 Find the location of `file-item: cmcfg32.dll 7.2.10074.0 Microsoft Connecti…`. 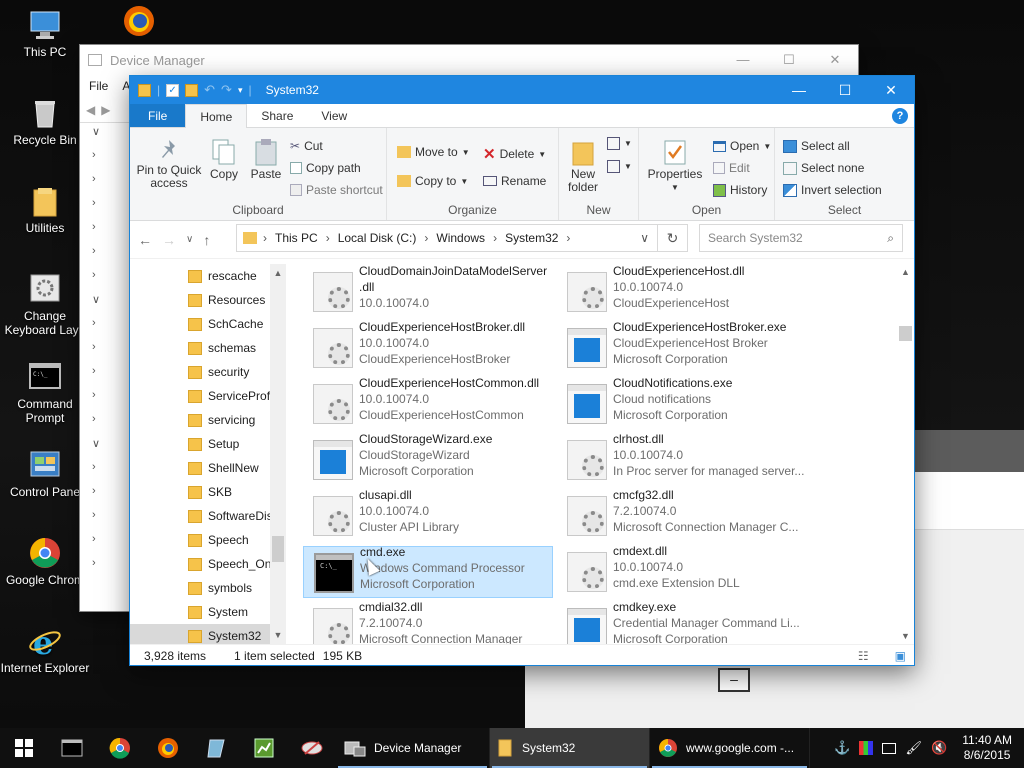

file-item: cmcfg32.dll 7.2.10074.0 Microsoft Connecti… is located at coordinates (682, 515).